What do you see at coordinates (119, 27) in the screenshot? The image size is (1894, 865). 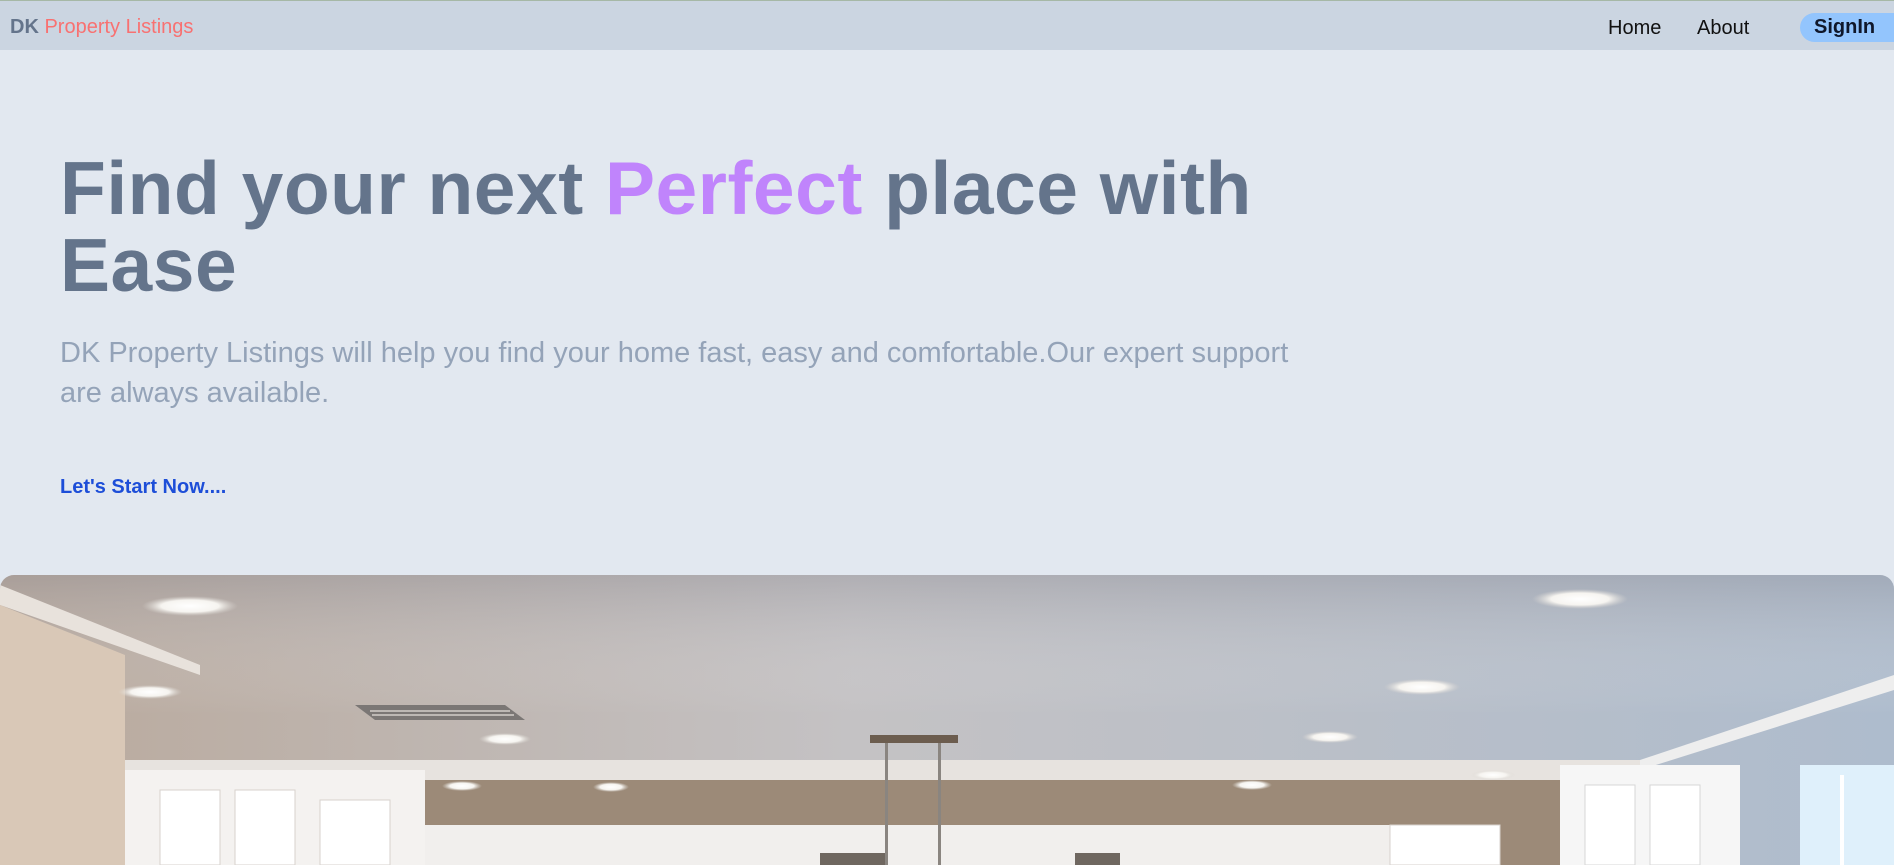 I see `brand-name: Property Listings` at bounding box center [119, 27].